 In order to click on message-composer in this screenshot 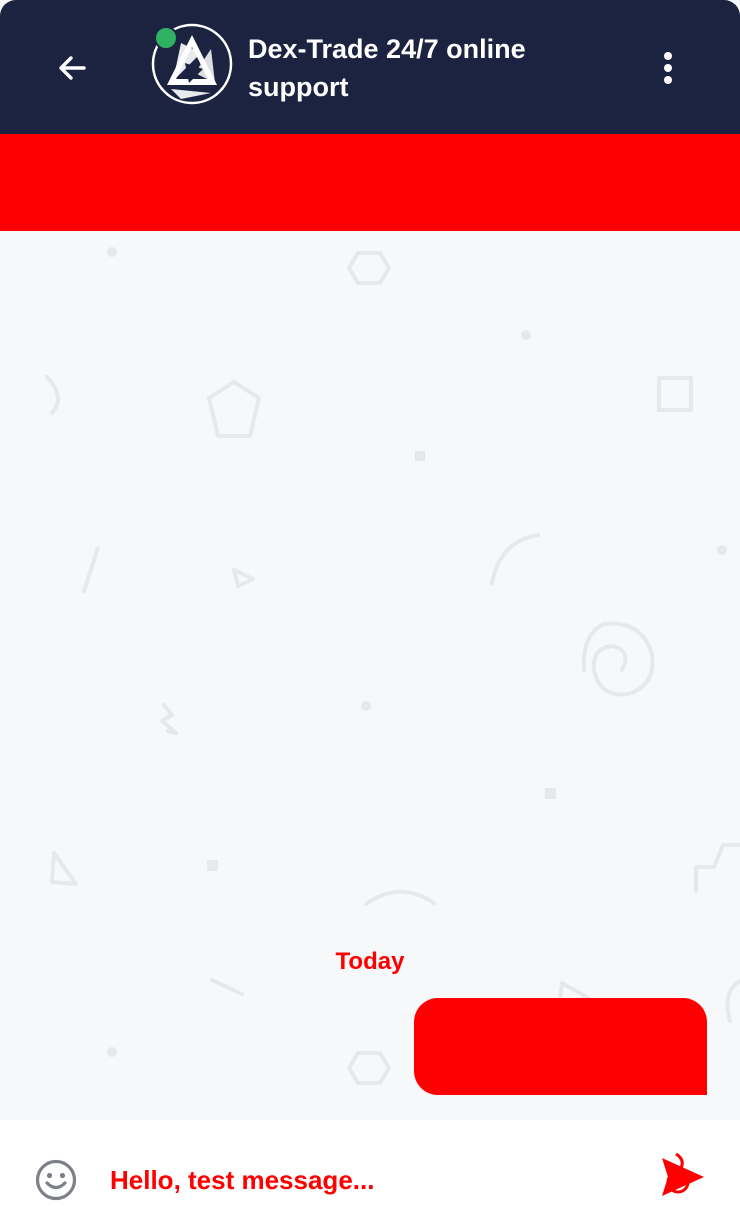, I will do `click(370, 1176)`.